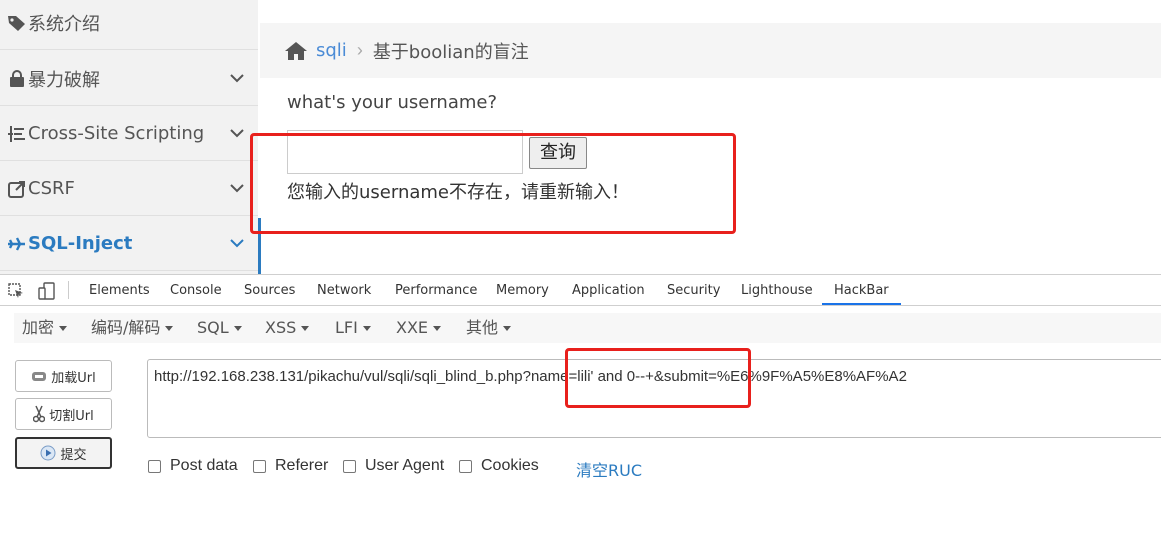  Describe the element at coordinates (412, 327) in the screenshot. I see `menu-label: XXE` at that location.